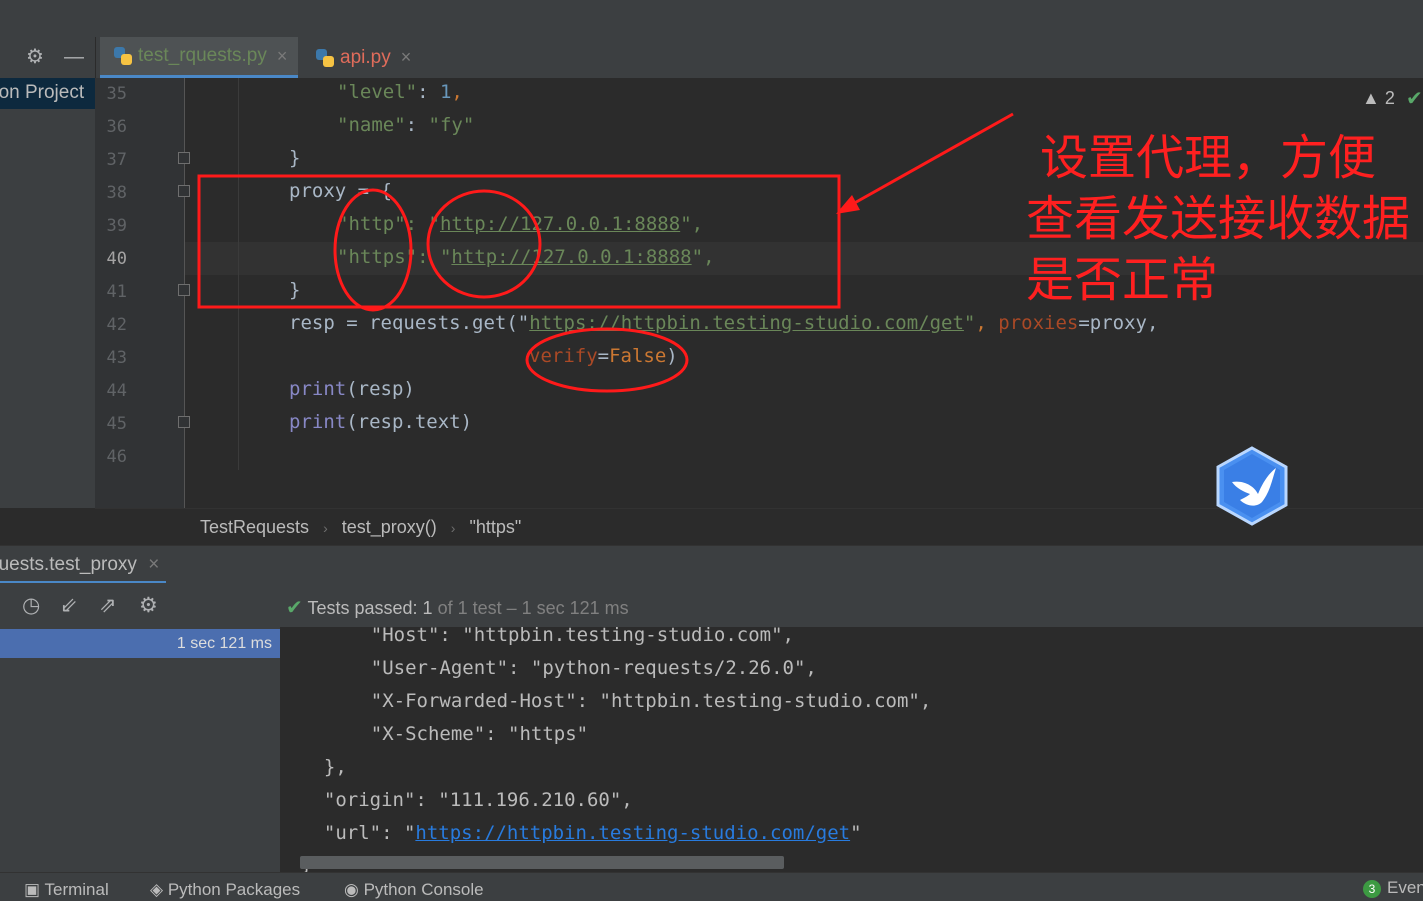  Describe the element at coordinates (157, 889) in the screenshot. I see `layers-icon: ◈` at that location.